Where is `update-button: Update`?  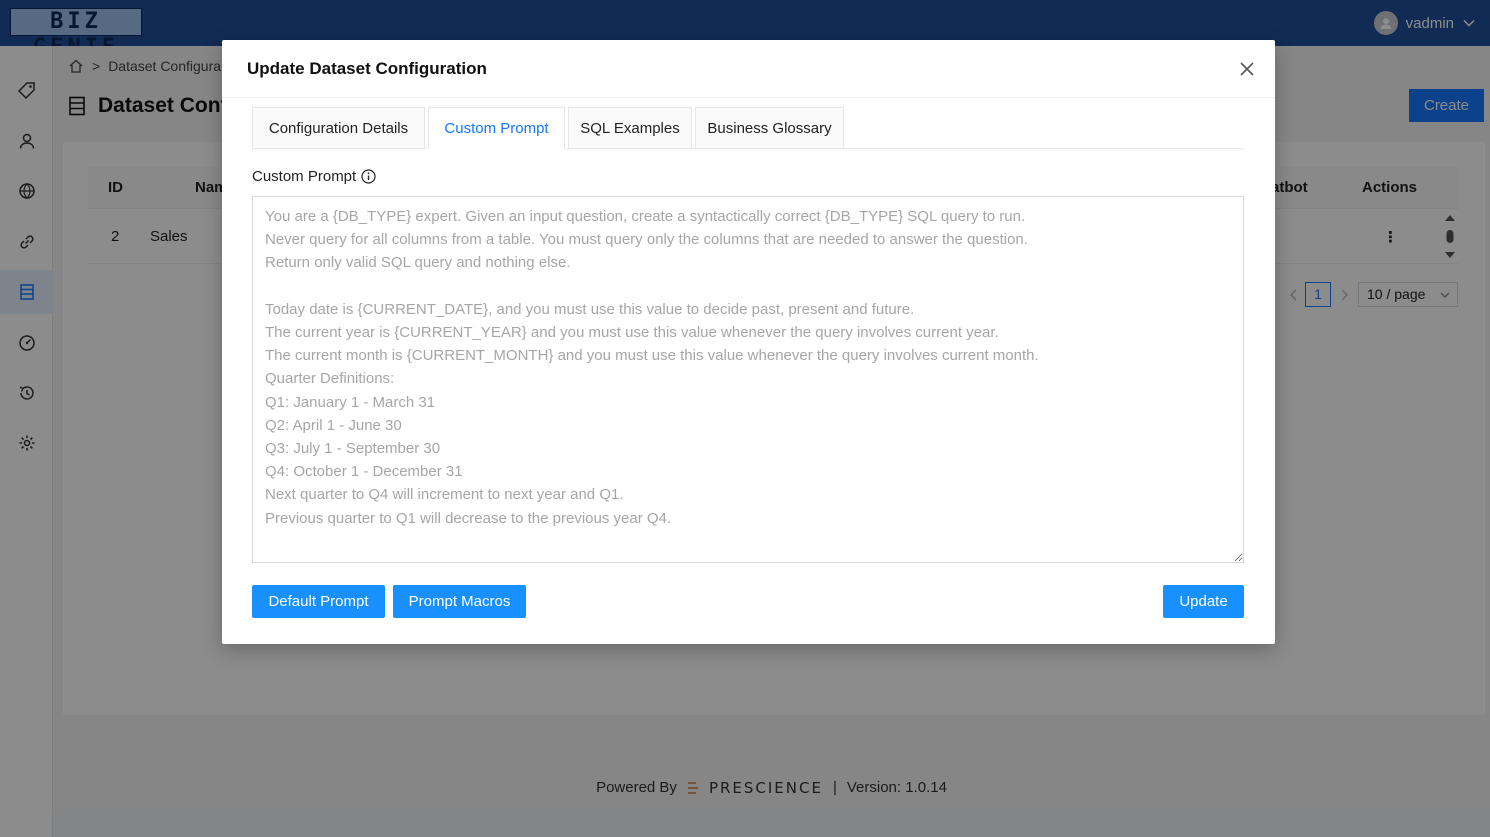 update-button: Update is located at coordinates (1203, 601).